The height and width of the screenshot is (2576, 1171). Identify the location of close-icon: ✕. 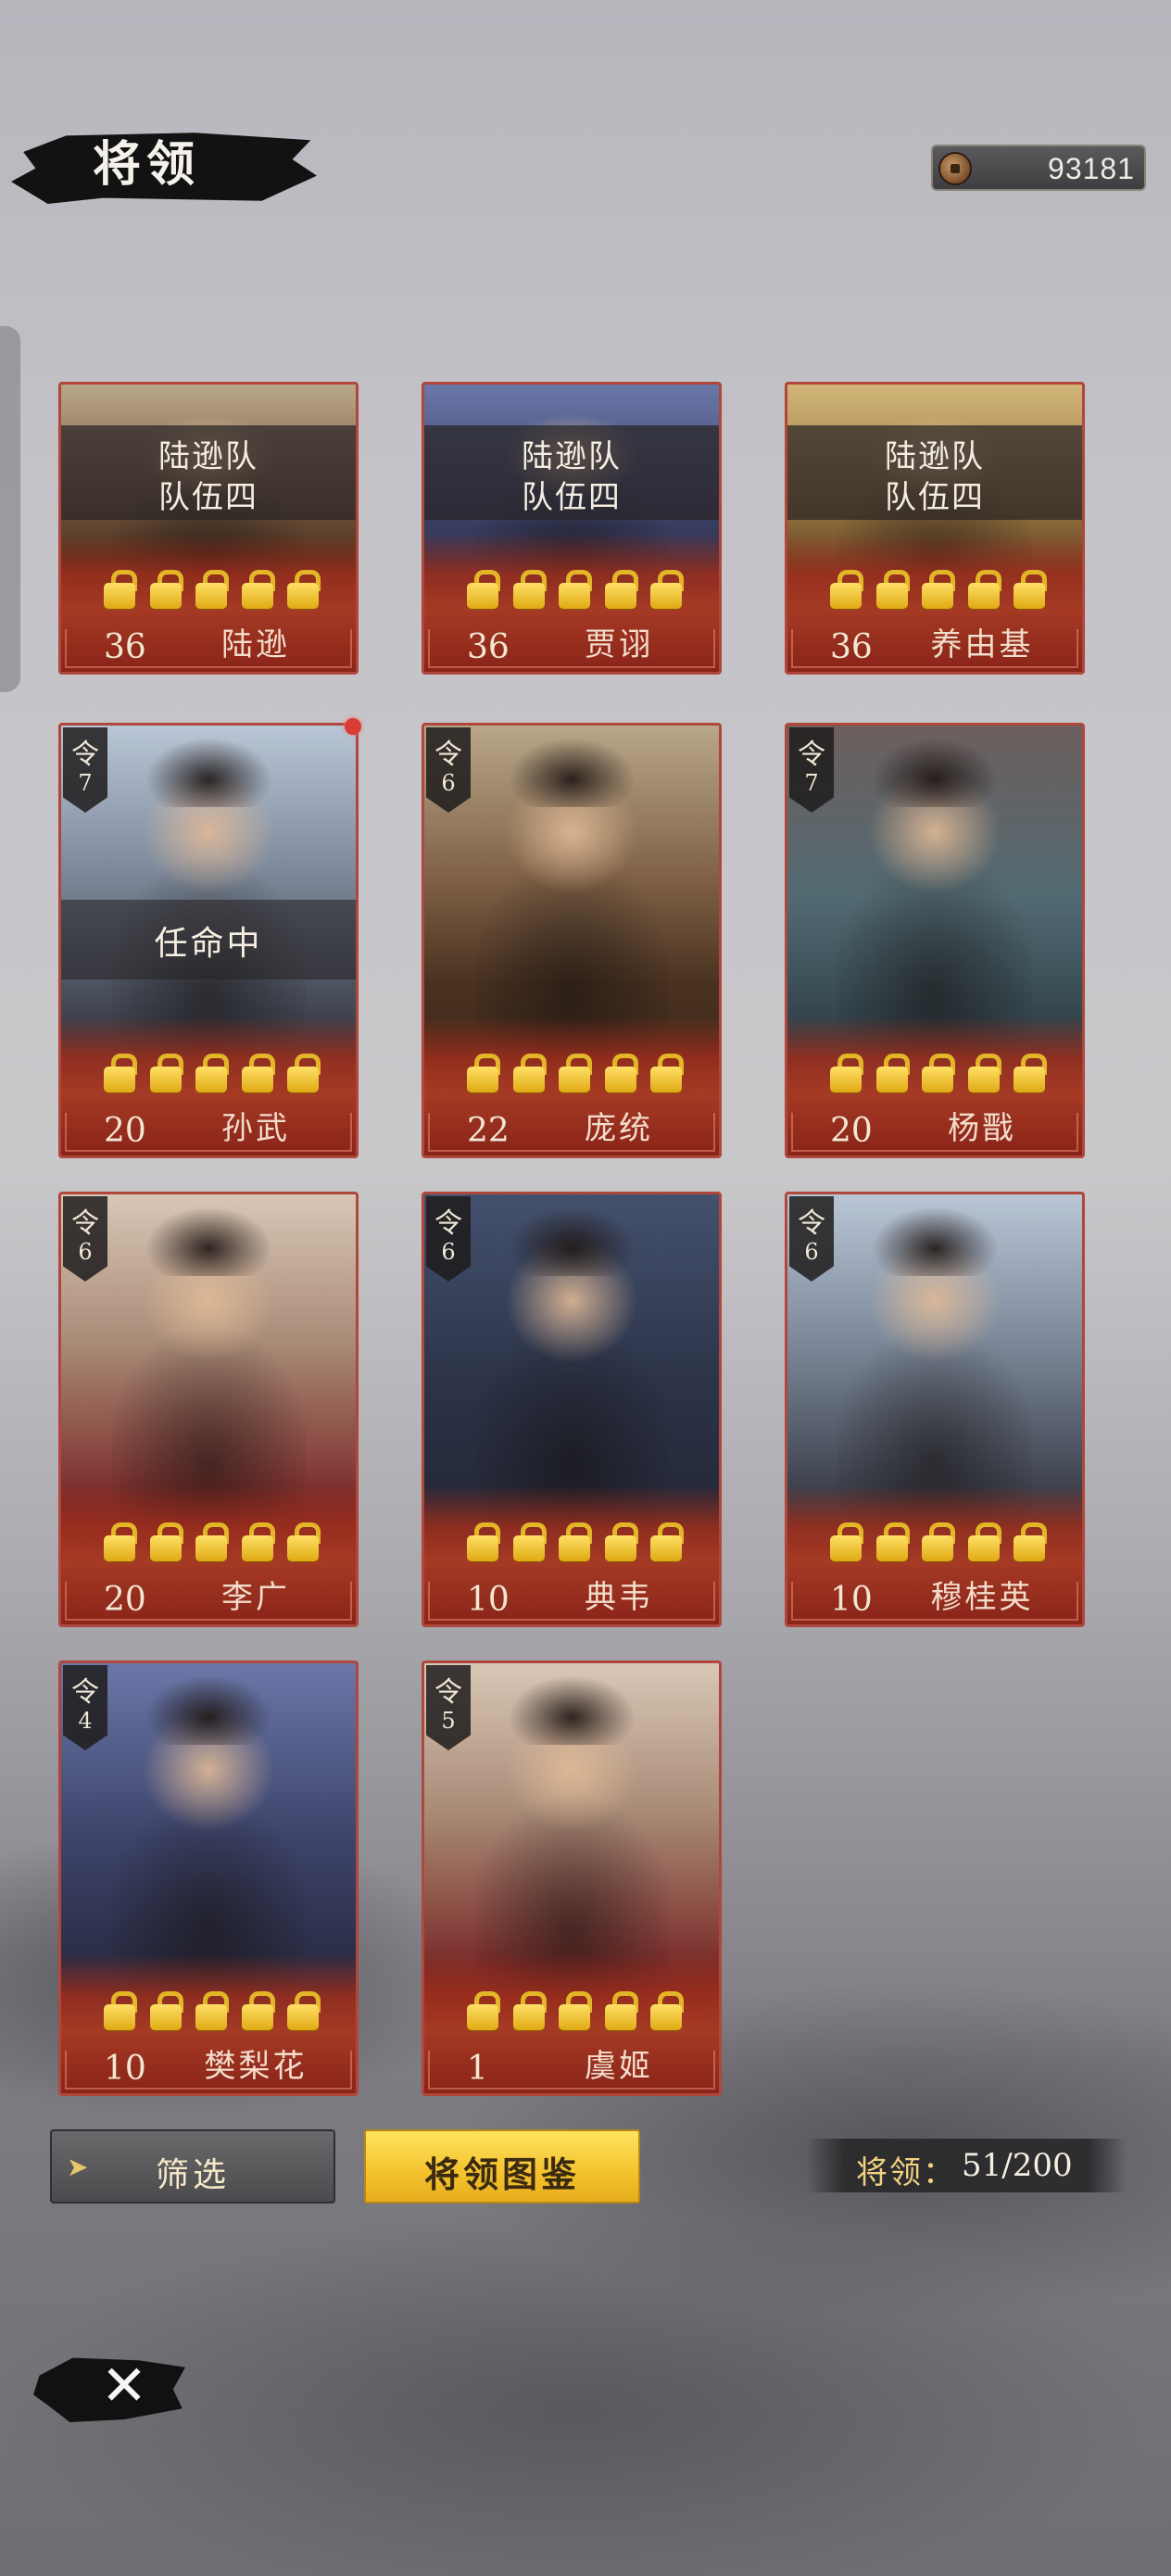
(124, 2386).